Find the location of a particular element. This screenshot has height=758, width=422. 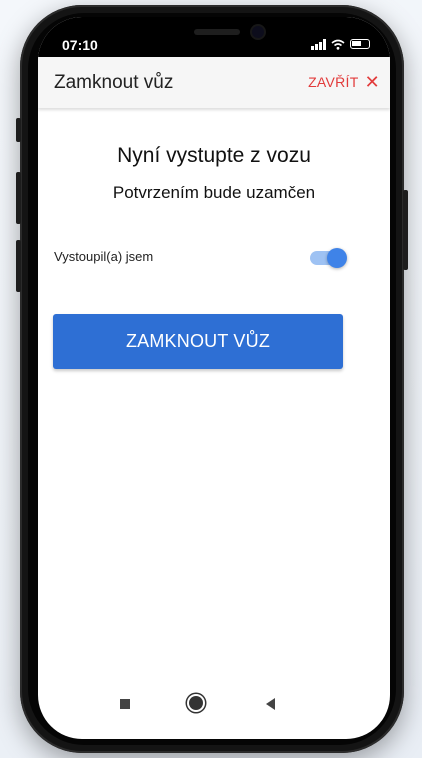

nav-recent-icon is located at coordinates (125, 704).